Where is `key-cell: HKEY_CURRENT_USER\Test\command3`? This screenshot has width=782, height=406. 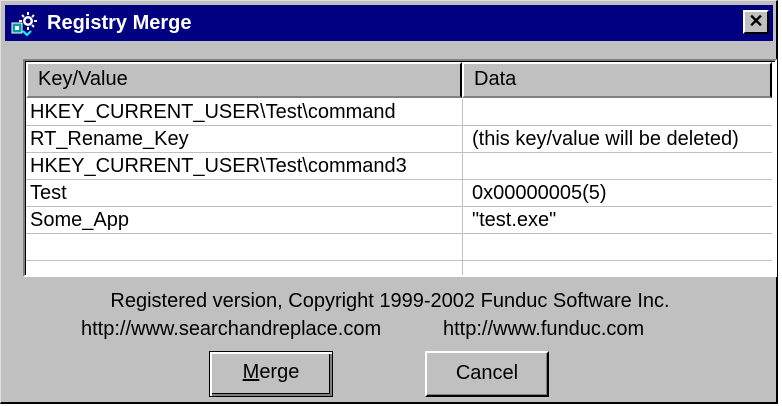
key-cell: HKEY_CURRENT_USER\Test\command3 is located at coordinates (218, 166).